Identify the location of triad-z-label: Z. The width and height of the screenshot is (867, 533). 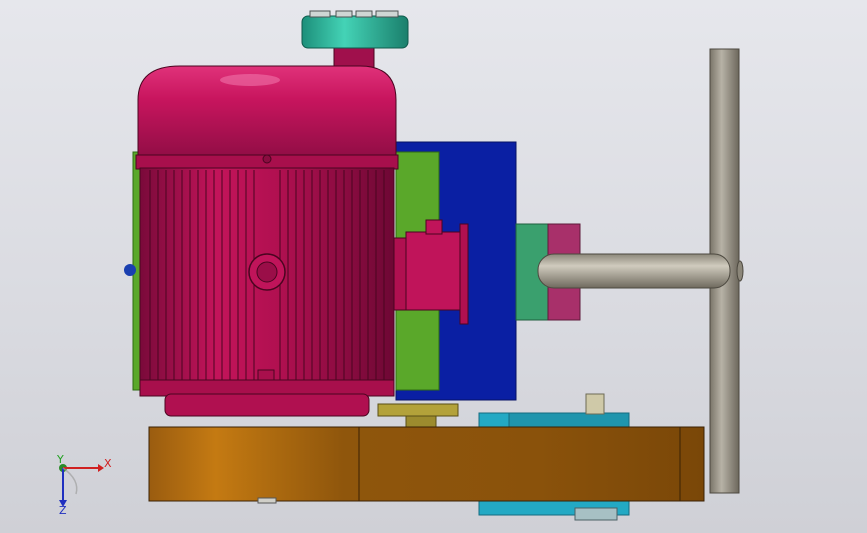
(63, 510).